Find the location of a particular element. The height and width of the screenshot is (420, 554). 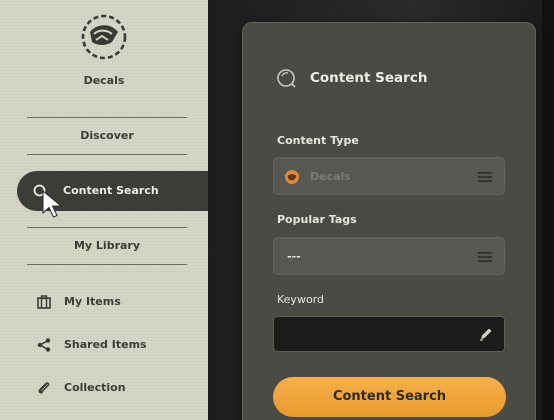

menu-item-shared-items: Shared Items is located at coordinates (115, 345).